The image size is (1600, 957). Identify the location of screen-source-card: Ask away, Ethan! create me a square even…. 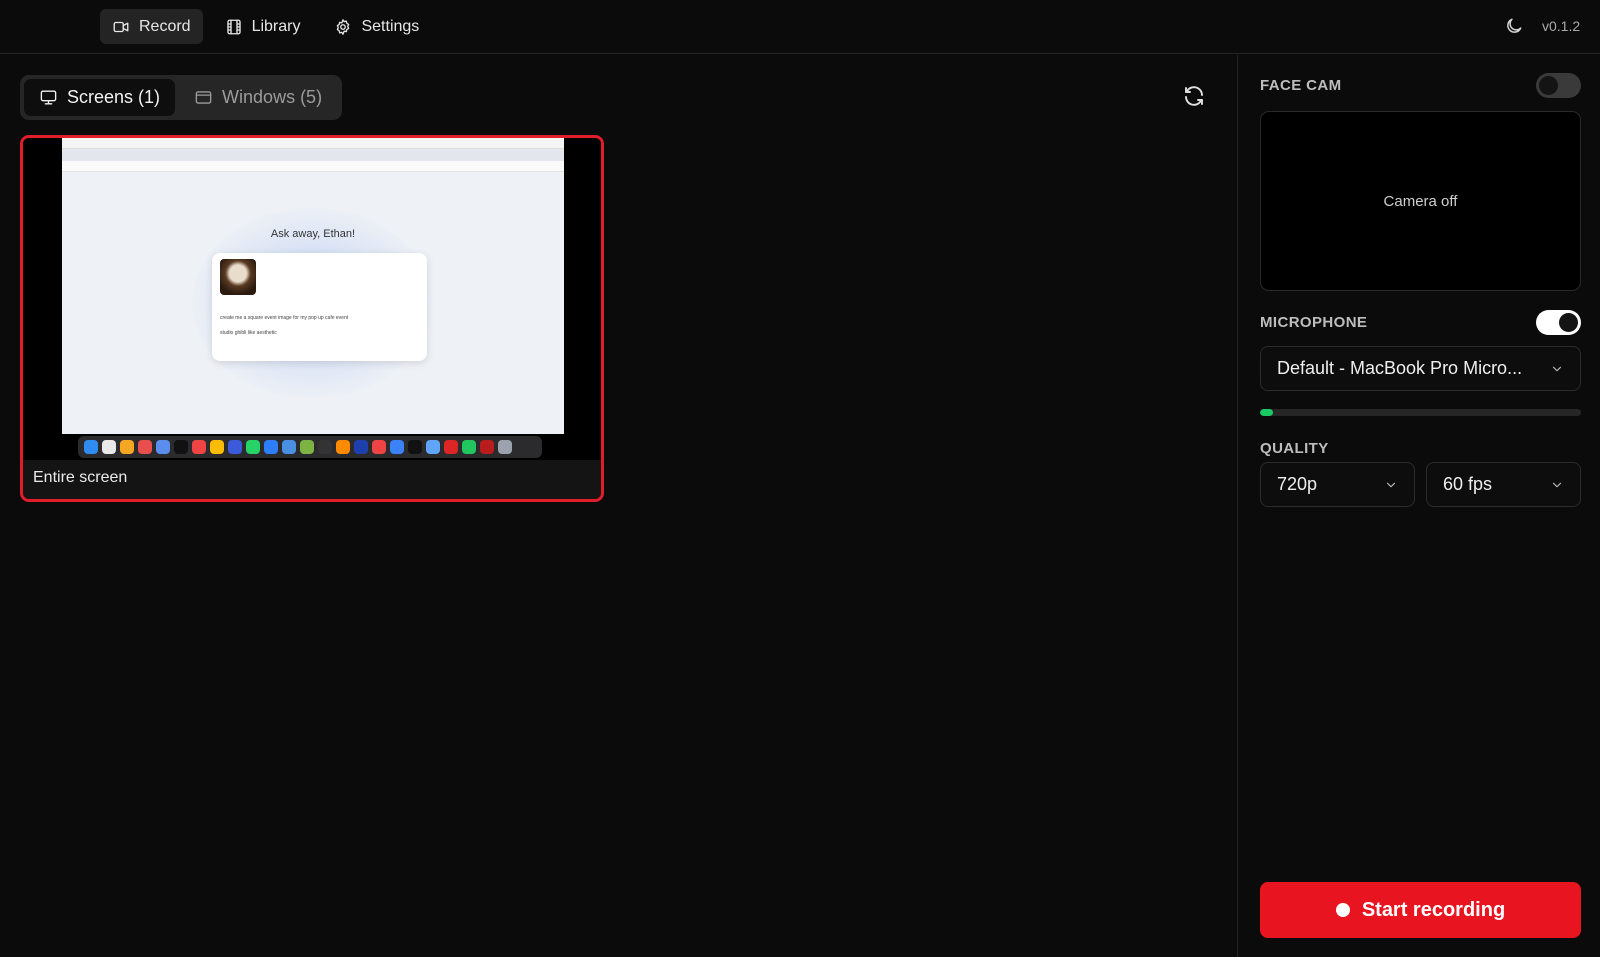
(312, 318).